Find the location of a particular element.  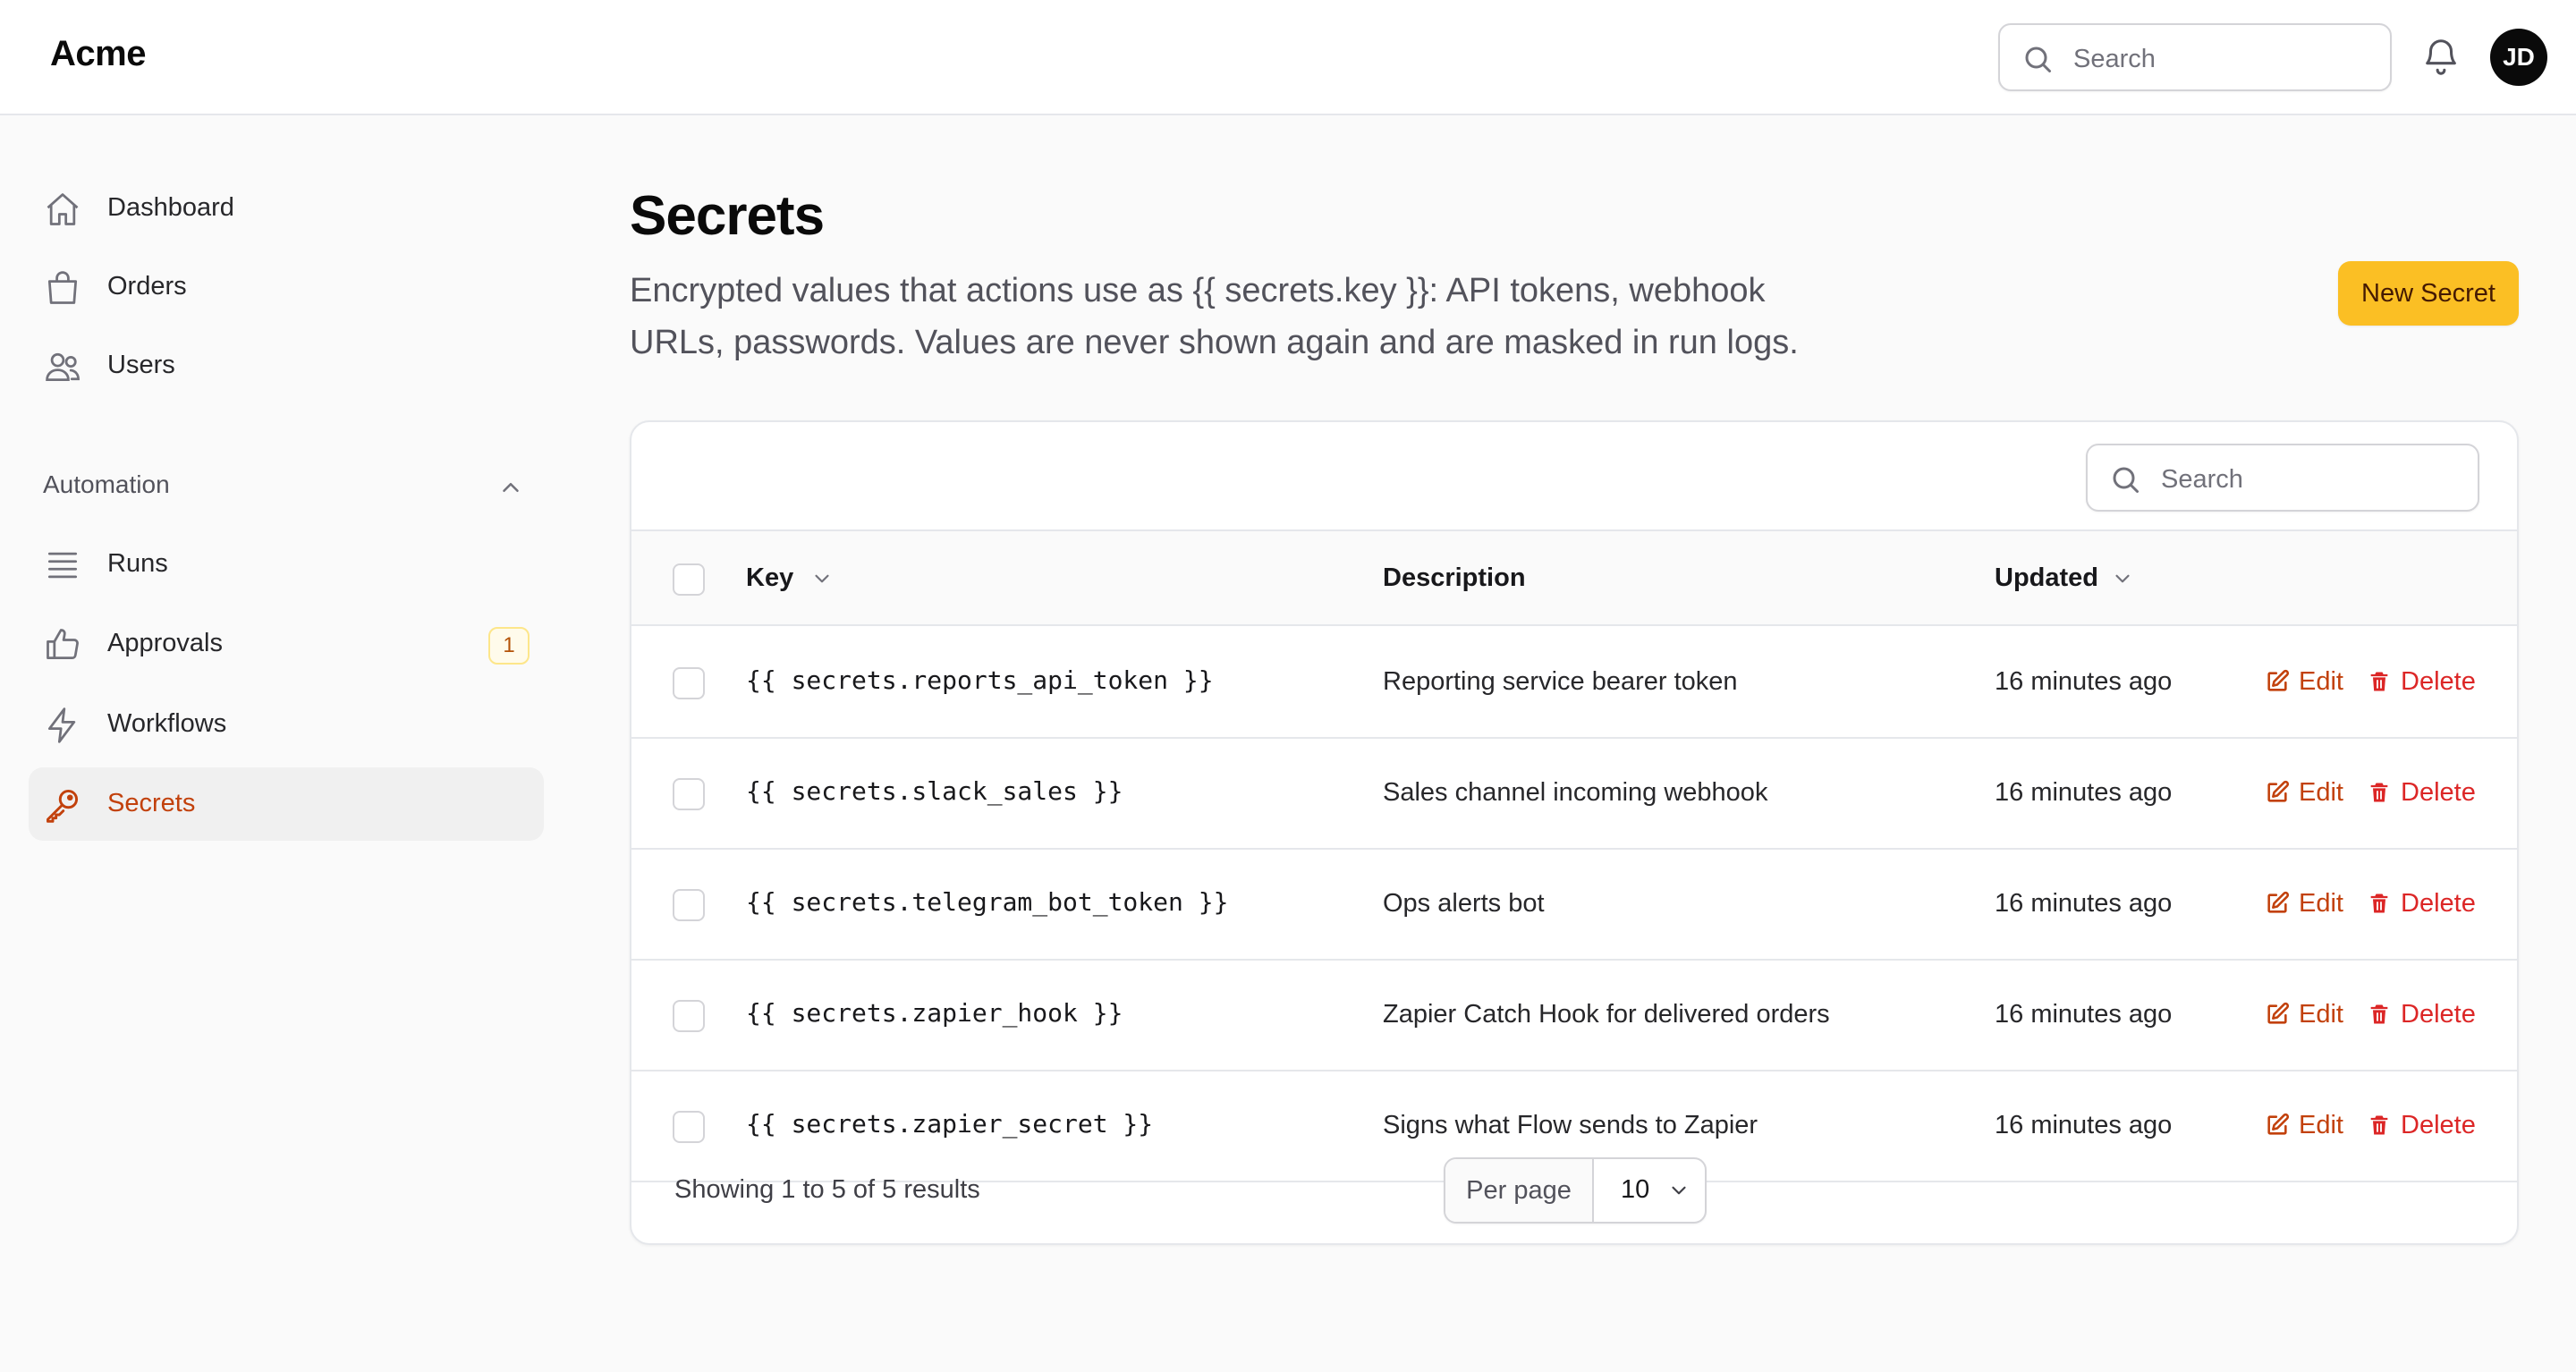

table-search-input: Search is located at coordinates (2282, 478).